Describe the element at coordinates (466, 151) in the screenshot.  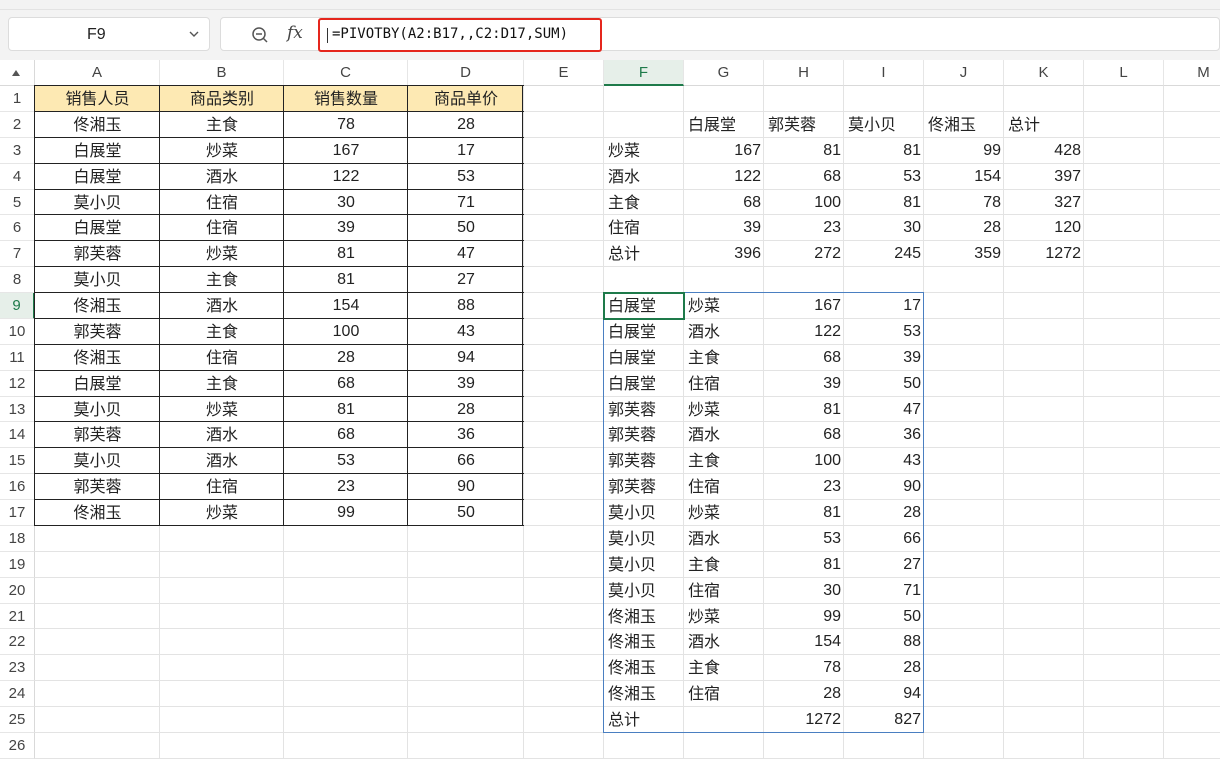
I see `table-cell: 17` at that location.